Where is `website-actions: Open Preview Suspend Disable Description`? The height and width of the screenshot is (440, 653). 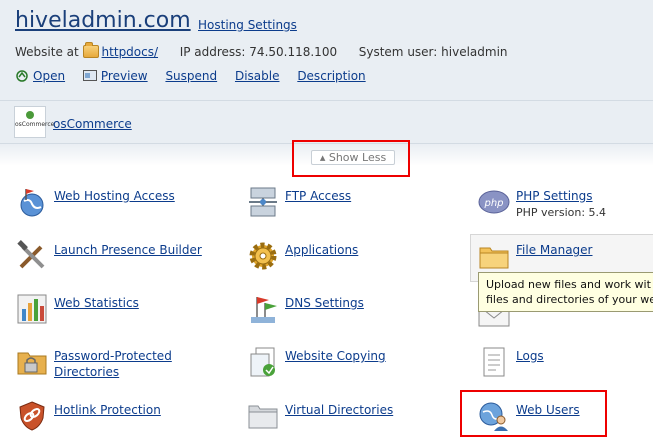 website-actions: Open Preview Suspend Disable Description is located at coordinates (197, 76).